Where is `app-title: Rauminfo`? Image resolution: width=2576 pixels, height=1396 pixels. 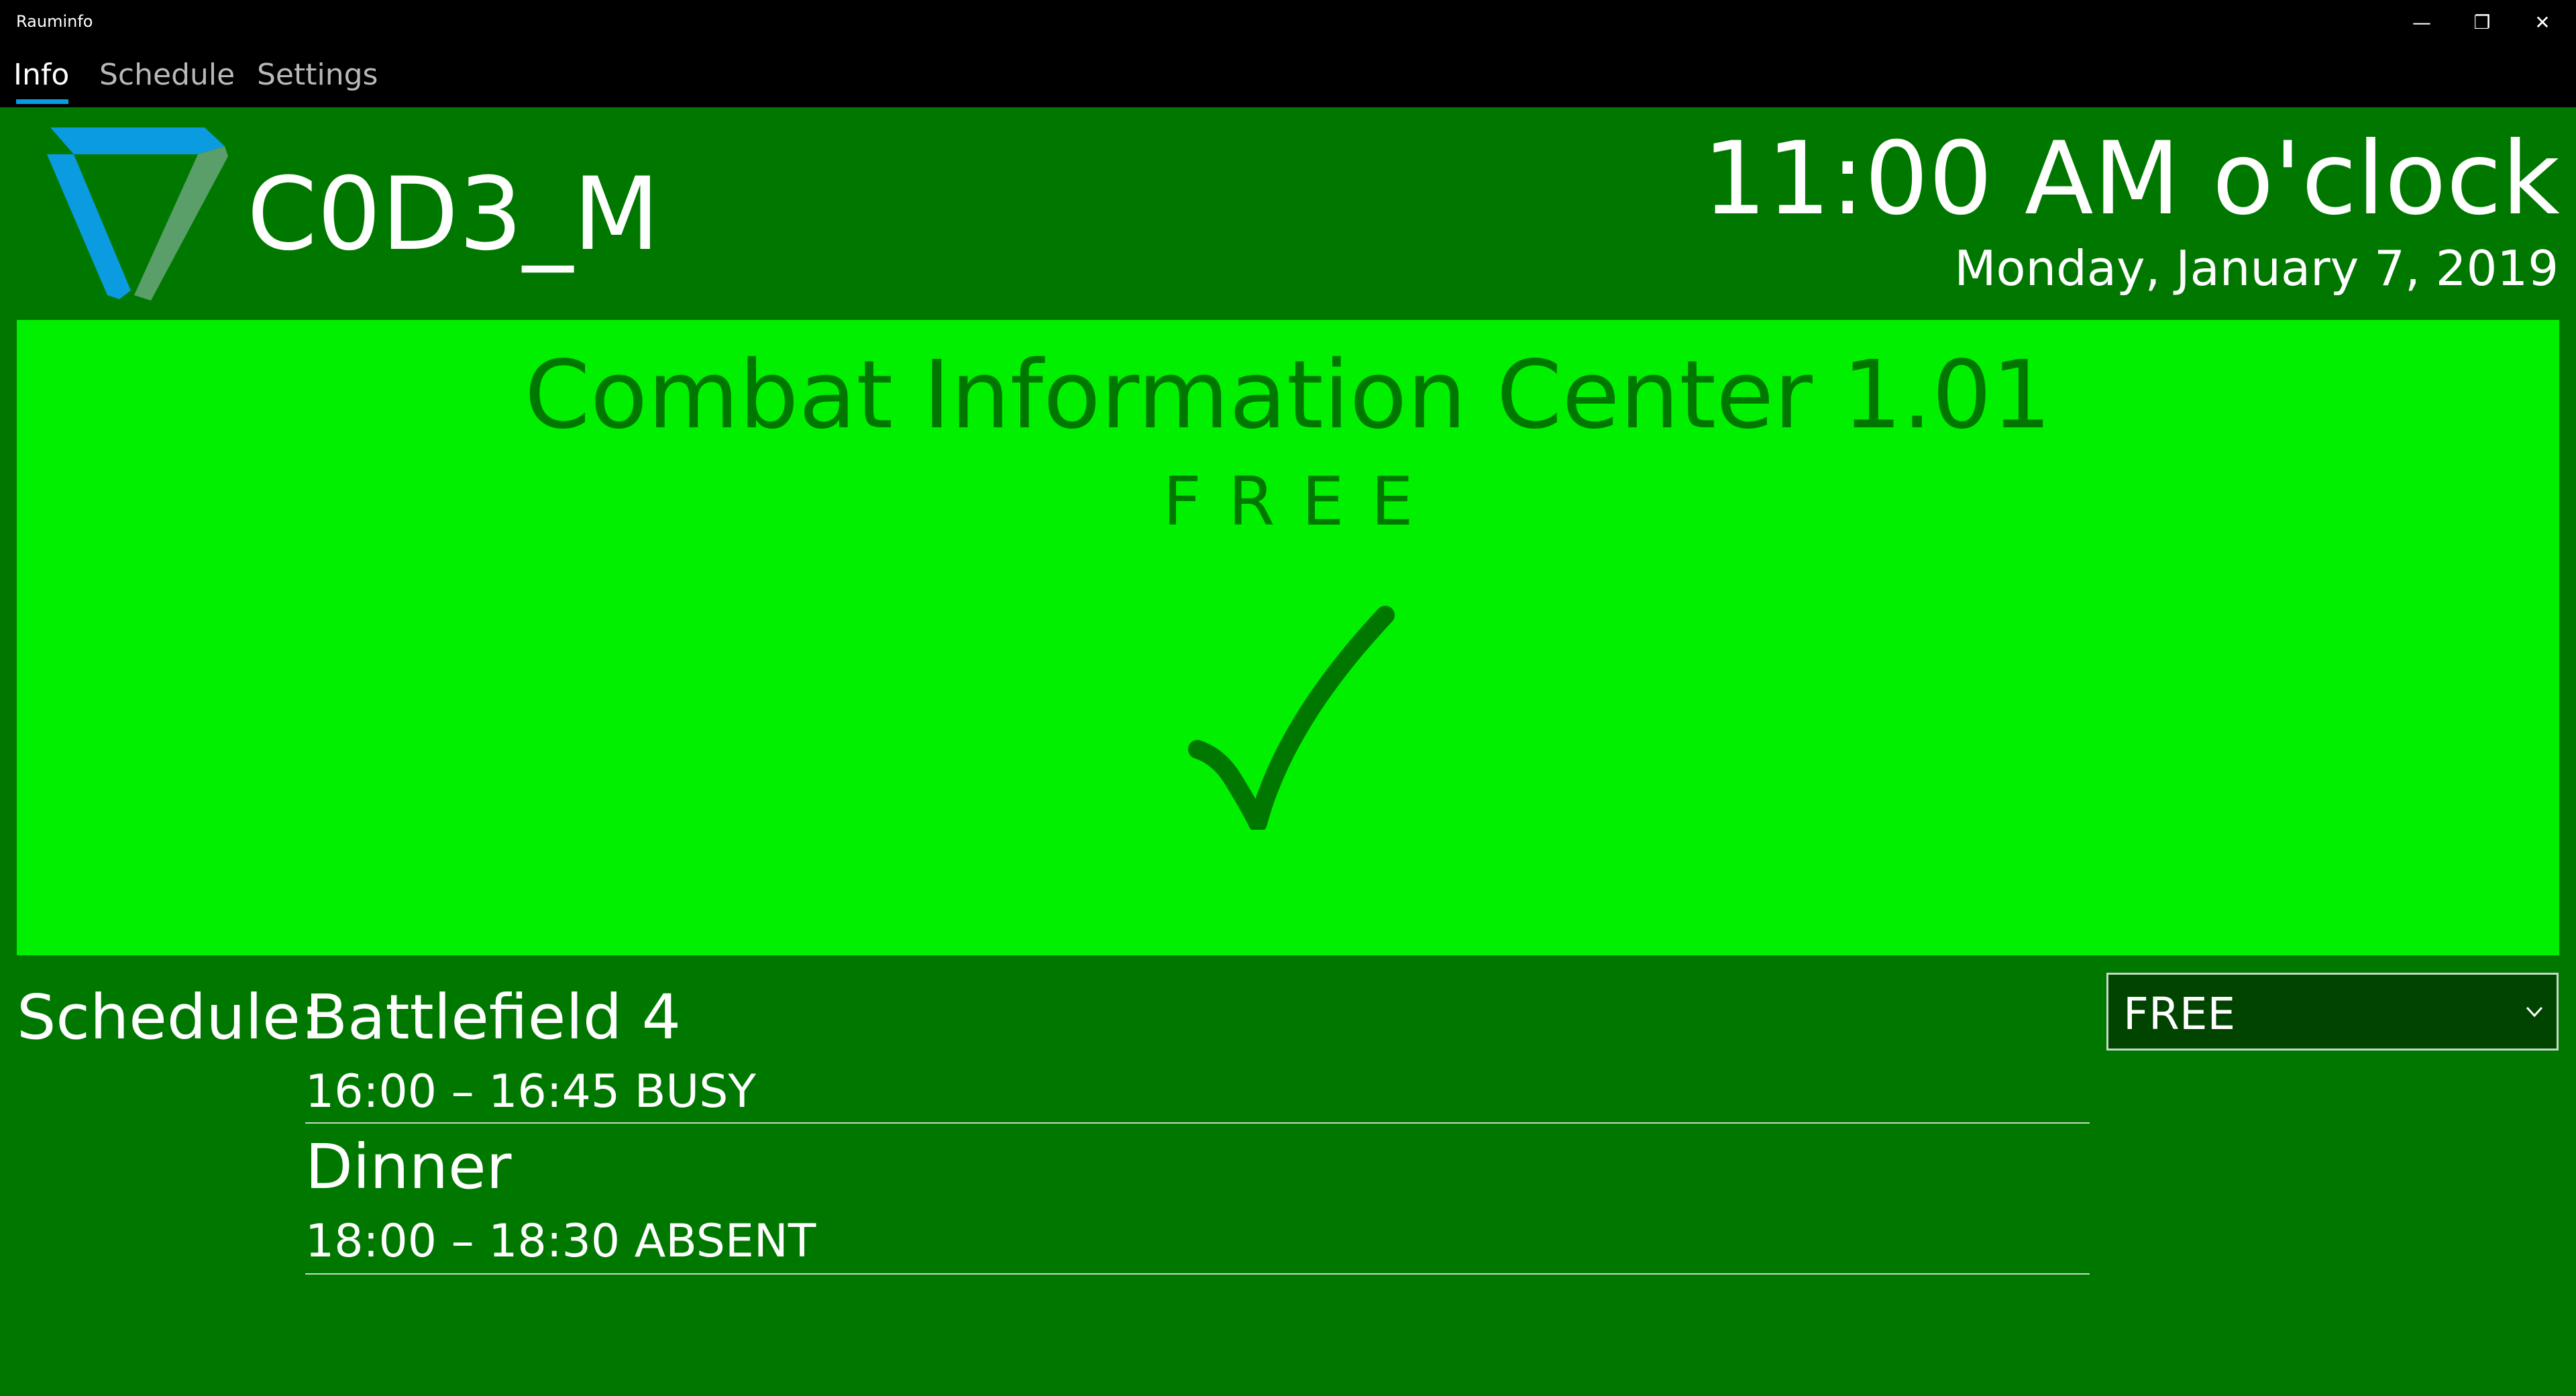
app-title: Rauminfo is located at coordinates (54, 21).